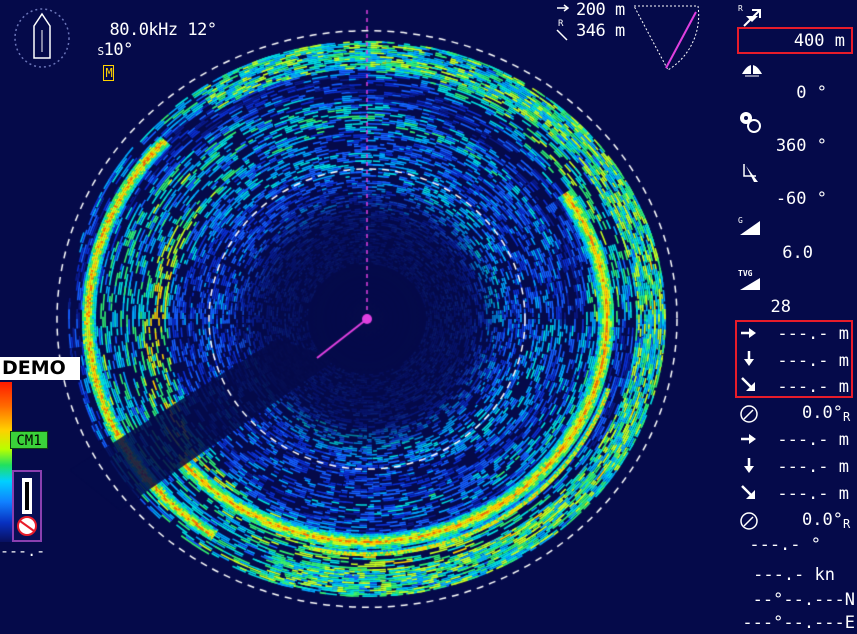 Image resolution: width=857 pixels, height=634 pixels. I want to click on ship-icon, so click(42, 38).